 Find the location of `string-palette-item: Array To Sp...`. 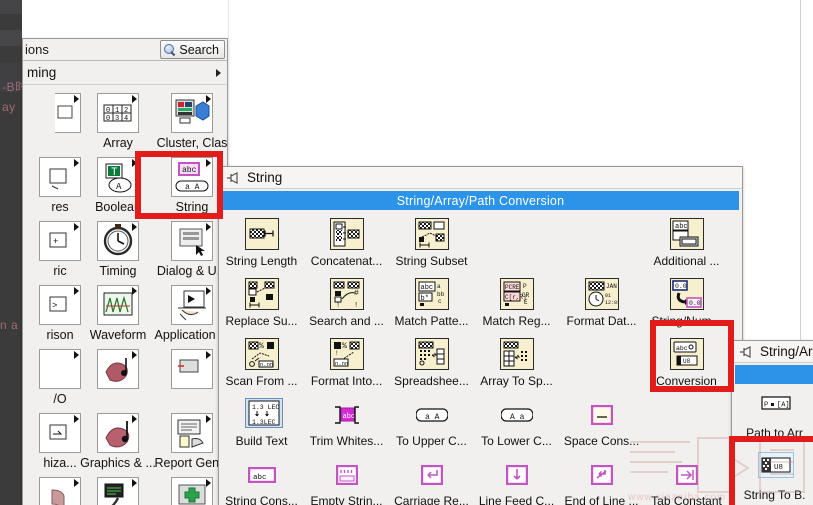

string-palette-item: Array To Sp... is located at coordinates (516, 364).